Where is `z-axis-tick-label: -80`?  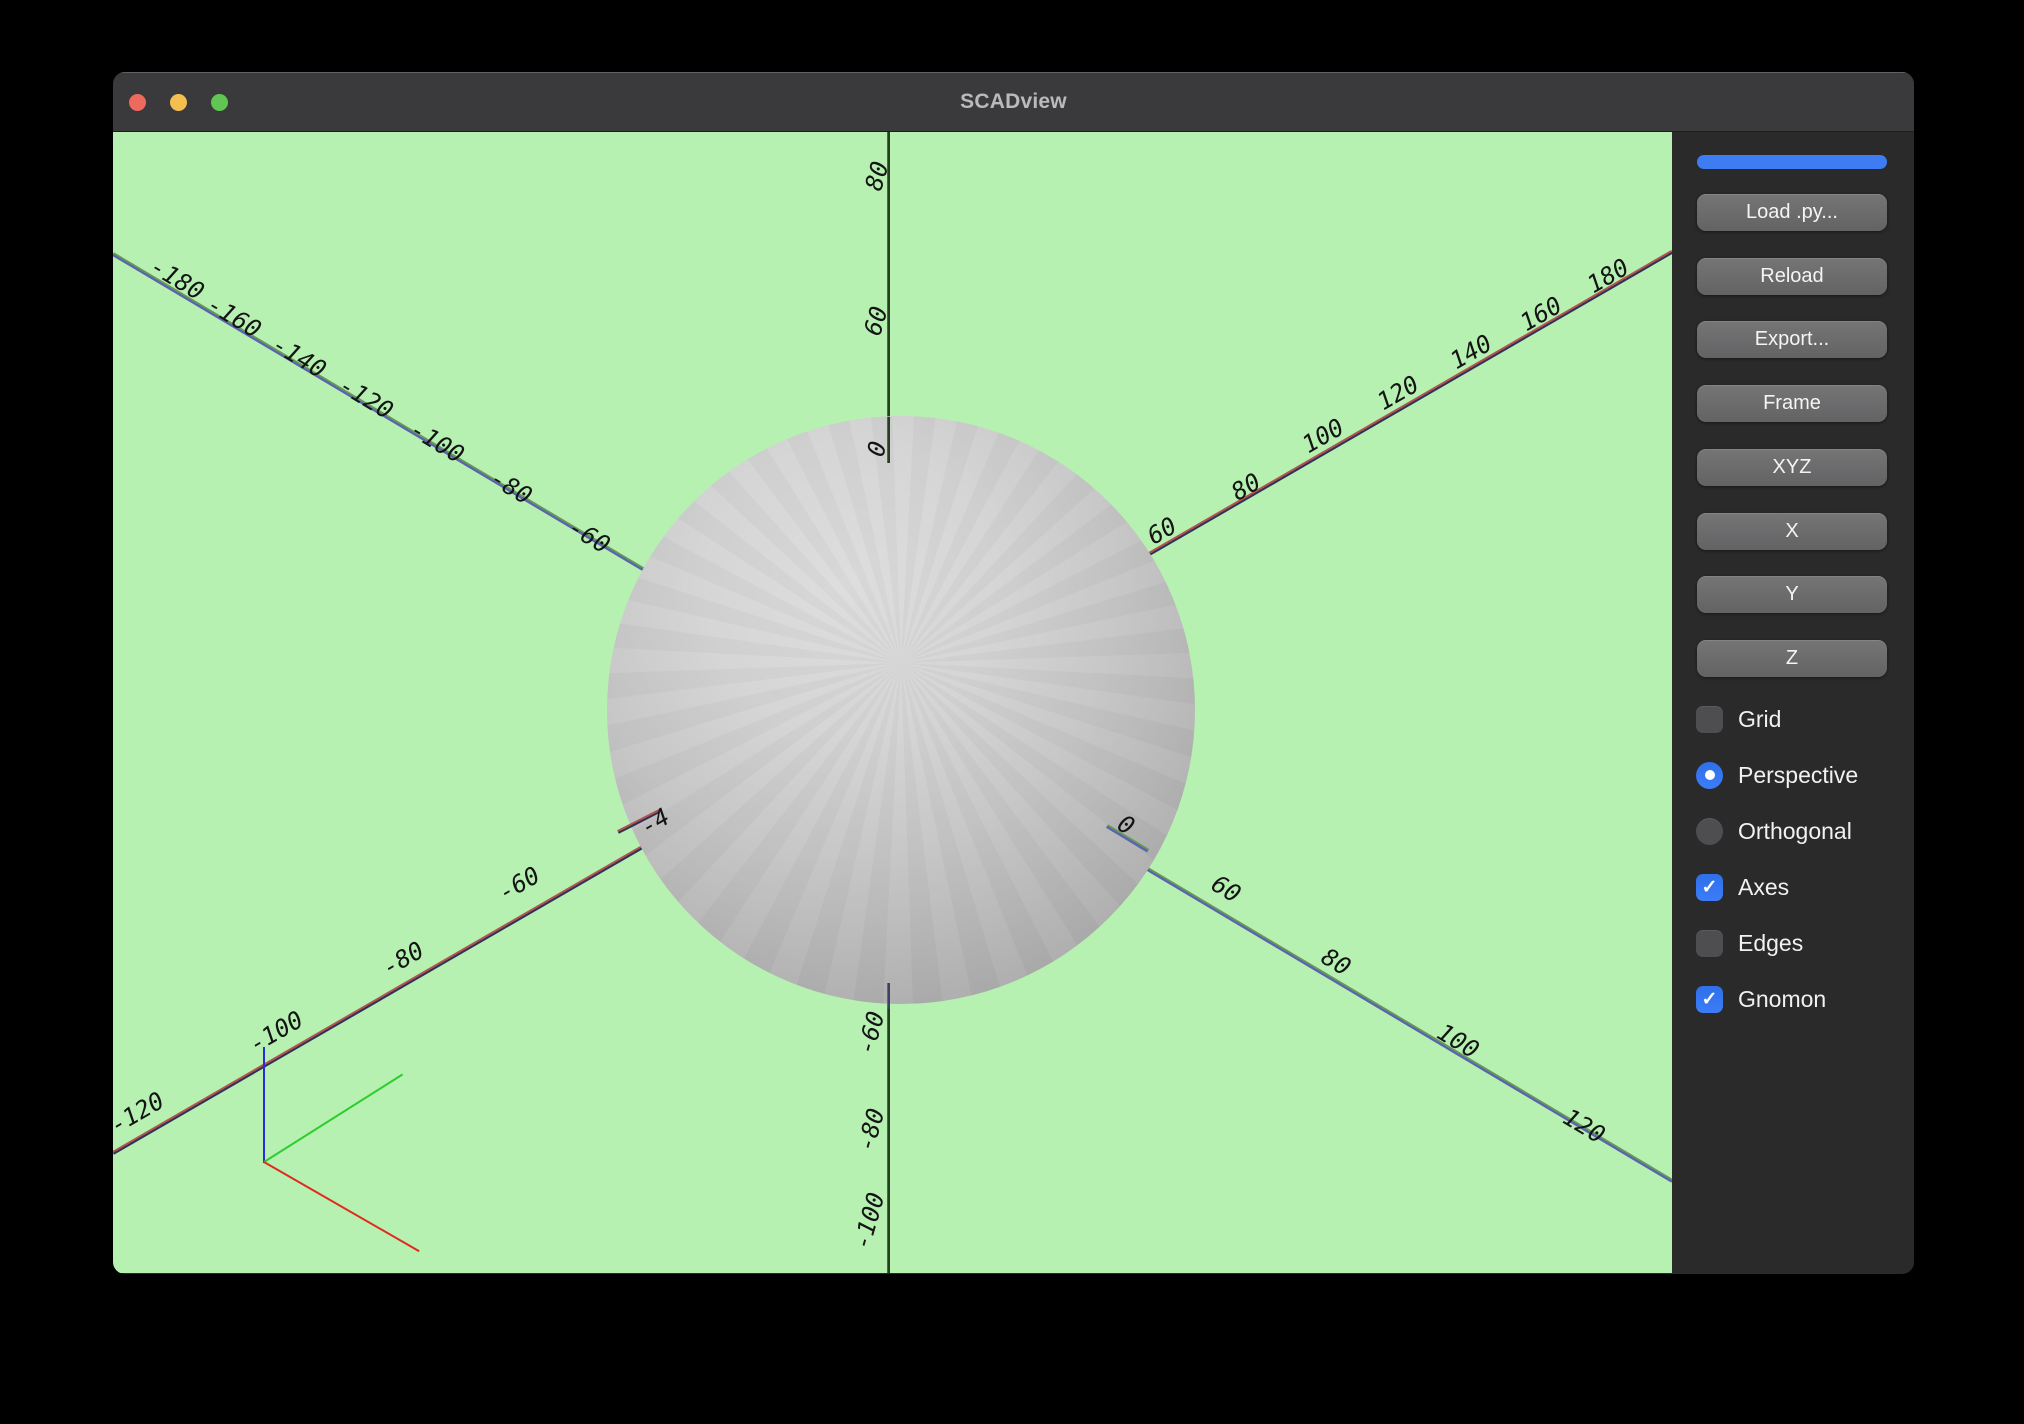 z-axis-tick-label: -80 is located at coordinates (871, 1130).